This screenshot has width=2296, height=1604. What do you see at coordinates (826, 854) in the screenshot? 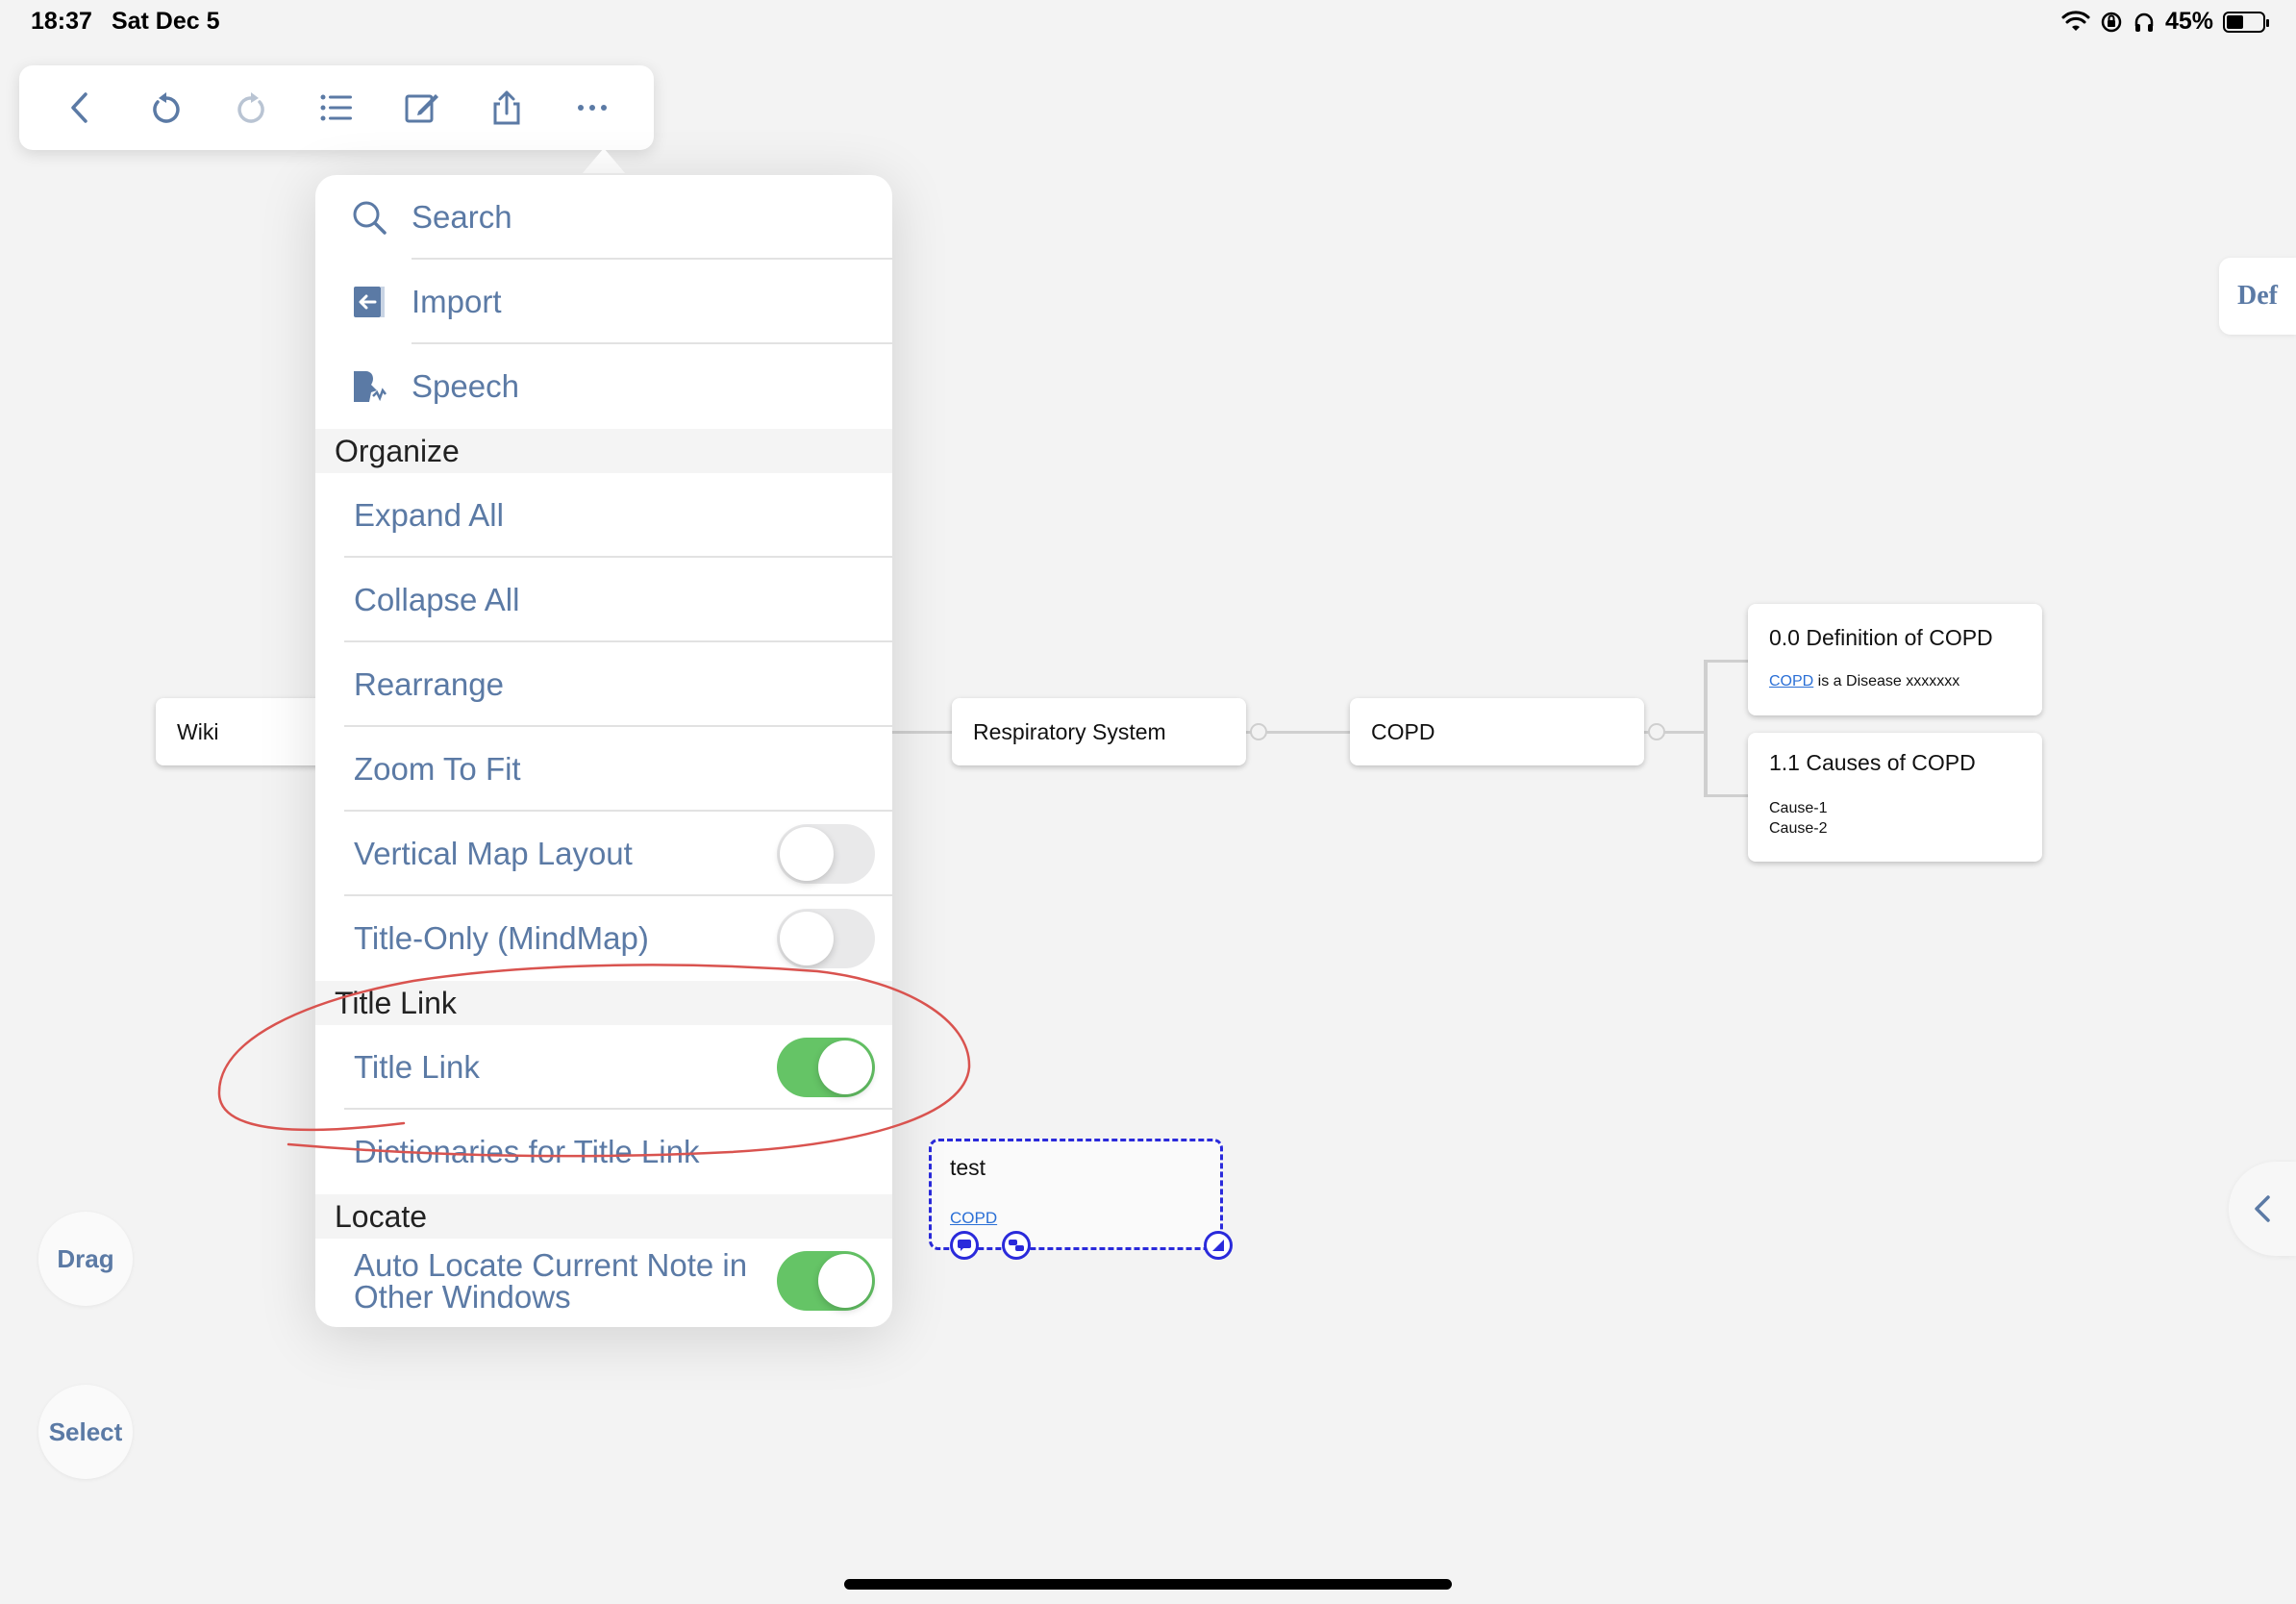
I see `vertical-map-layout-toggle` at bounding box center [826, 854].